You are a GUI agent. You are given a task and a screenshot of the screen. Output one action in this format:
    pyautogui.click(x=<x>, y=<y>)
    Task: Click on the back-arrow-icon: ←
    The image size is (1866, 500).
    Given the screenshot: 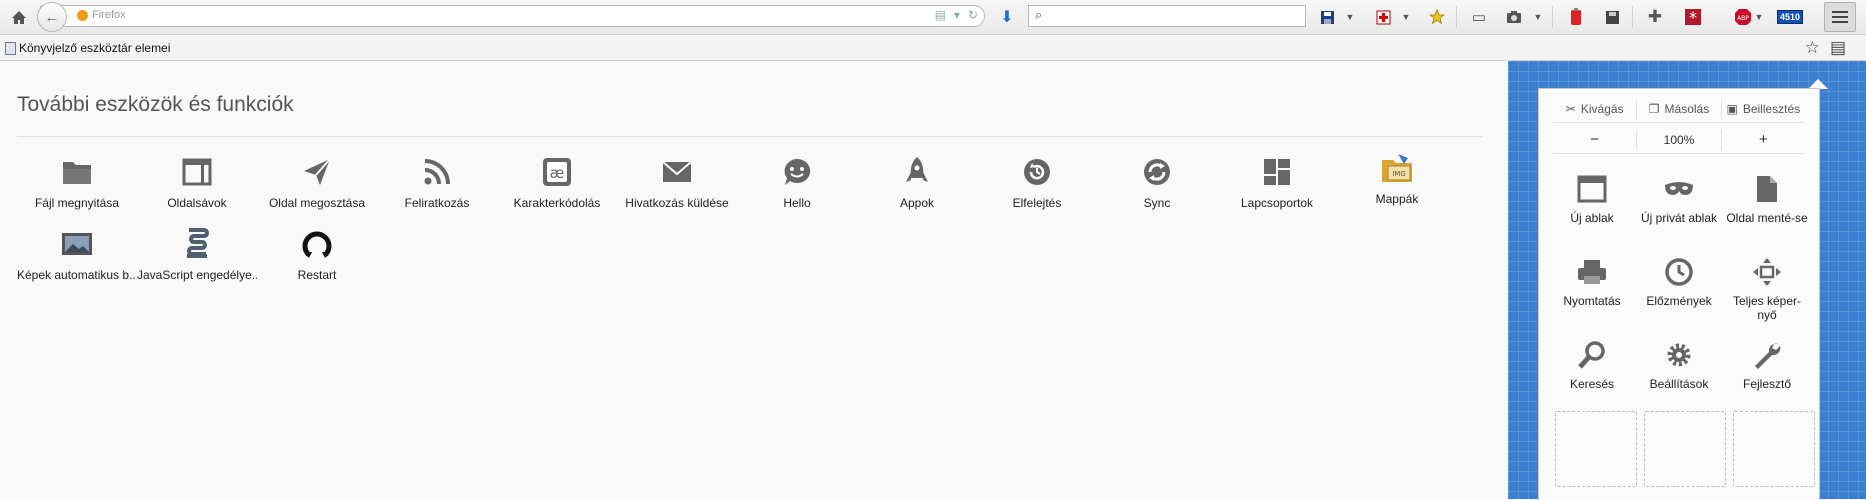 What is the action you would take?
    pyautogui.click(x=52, y=17)
    